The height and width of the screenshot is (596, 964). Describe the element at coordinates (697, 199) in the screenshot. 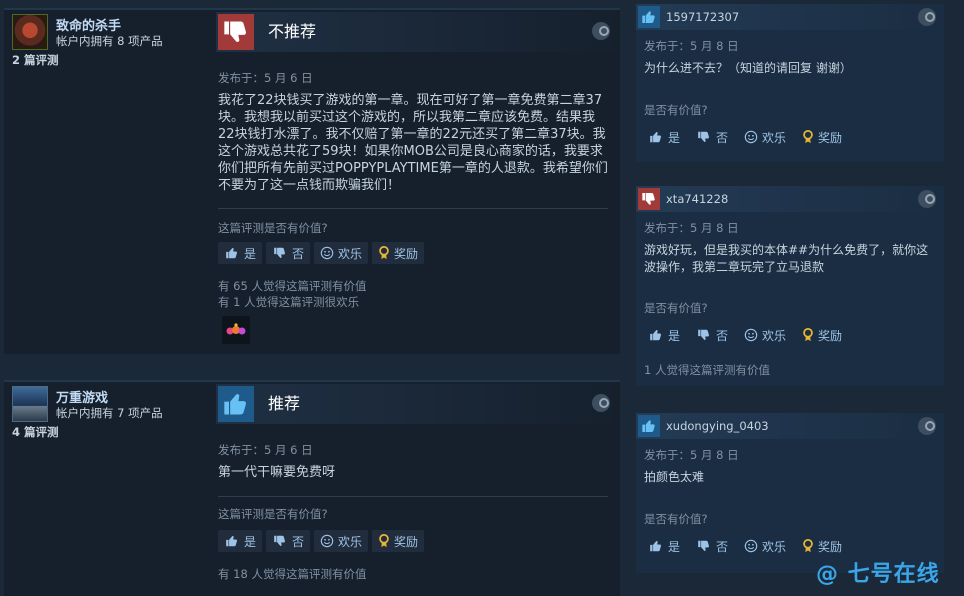

I see `snippet-username: xta741228` at that location.